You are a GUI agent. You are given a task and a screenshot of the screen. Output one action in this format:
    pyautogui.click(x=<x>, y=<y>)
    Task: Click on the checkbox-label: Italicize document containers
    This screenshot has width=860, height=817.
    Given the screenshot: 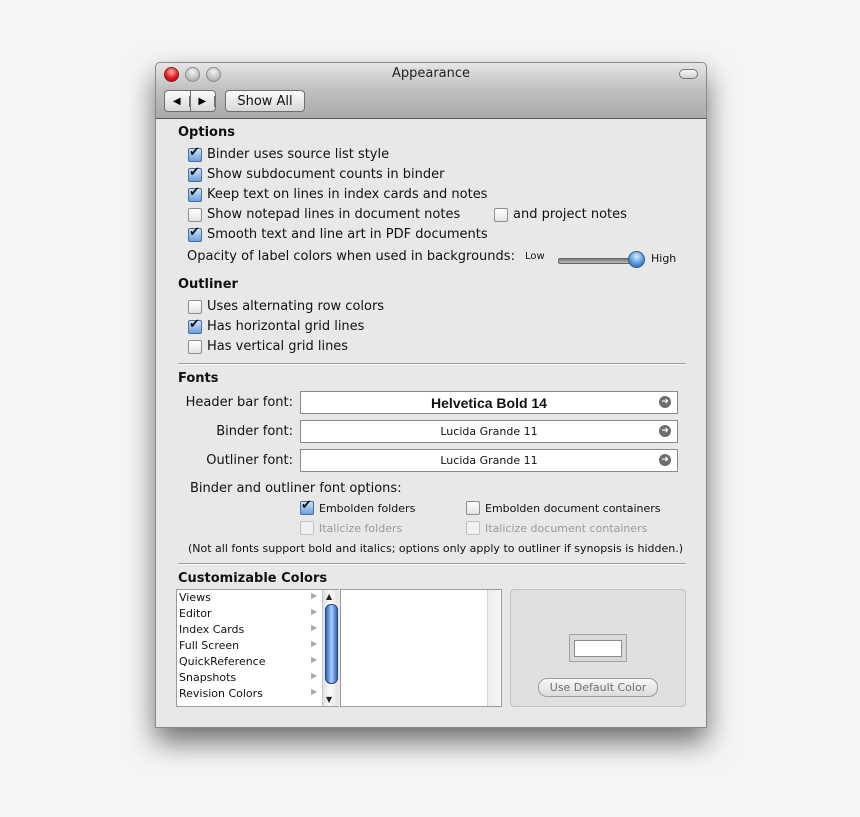 What is the action you would take?
    pyautogui.click(x=566, y=528)
    